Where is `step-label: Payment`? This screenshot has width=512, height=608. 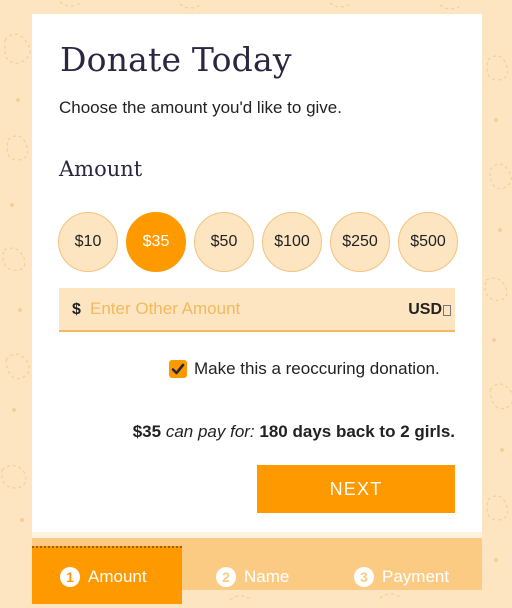
step-label: Payment is located at coordinates (416, 576).